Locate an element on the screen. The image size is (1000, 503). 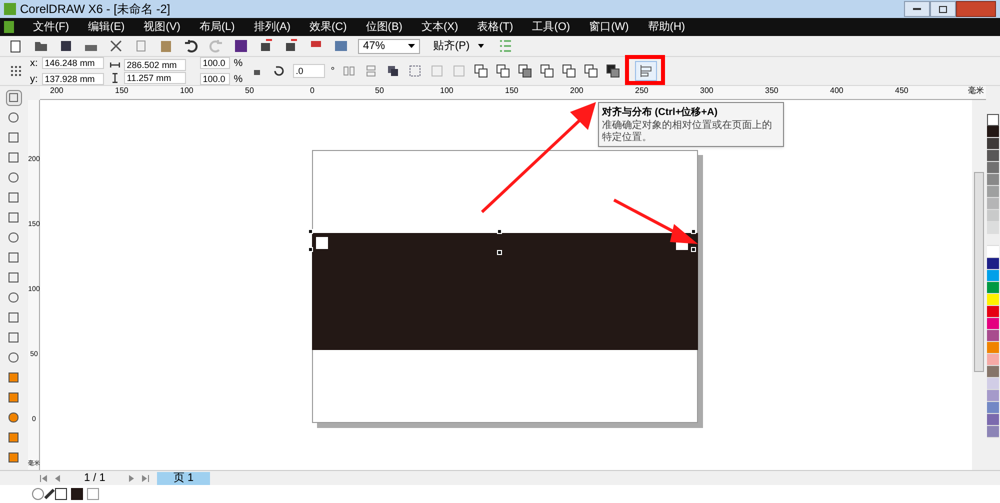
ruler-label: 0 is located at coordinates (312, 90).